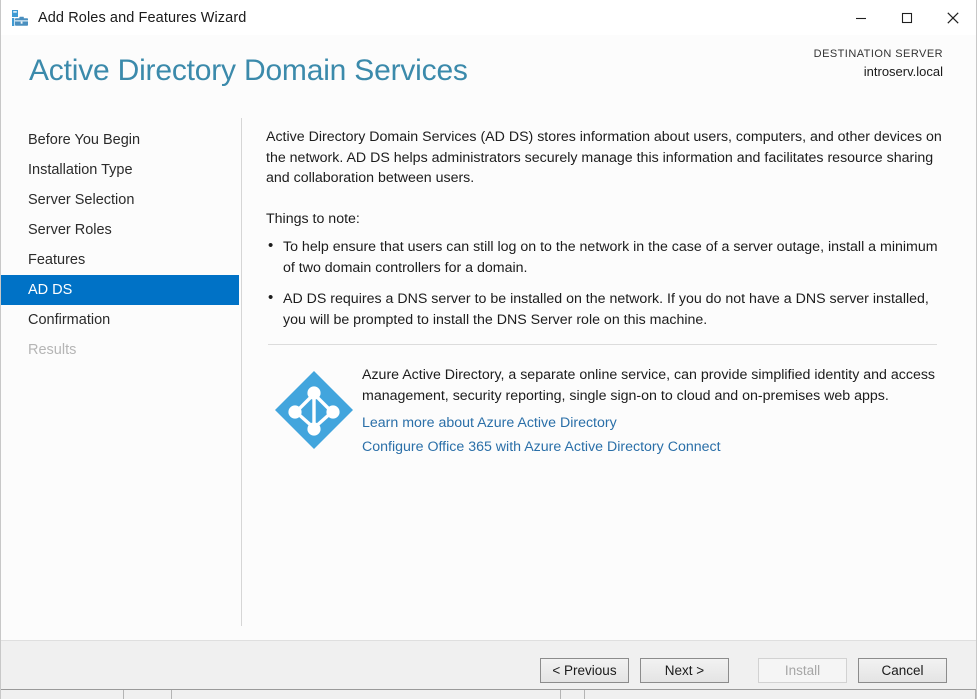 Image resolution: width=977 pixels, height=699 pixels. Describe the element at coordinates (489, 424) in the screenshot. I see `link-learn-more-about-azure-ad: Learn more about Azure Active Directory` at that location.